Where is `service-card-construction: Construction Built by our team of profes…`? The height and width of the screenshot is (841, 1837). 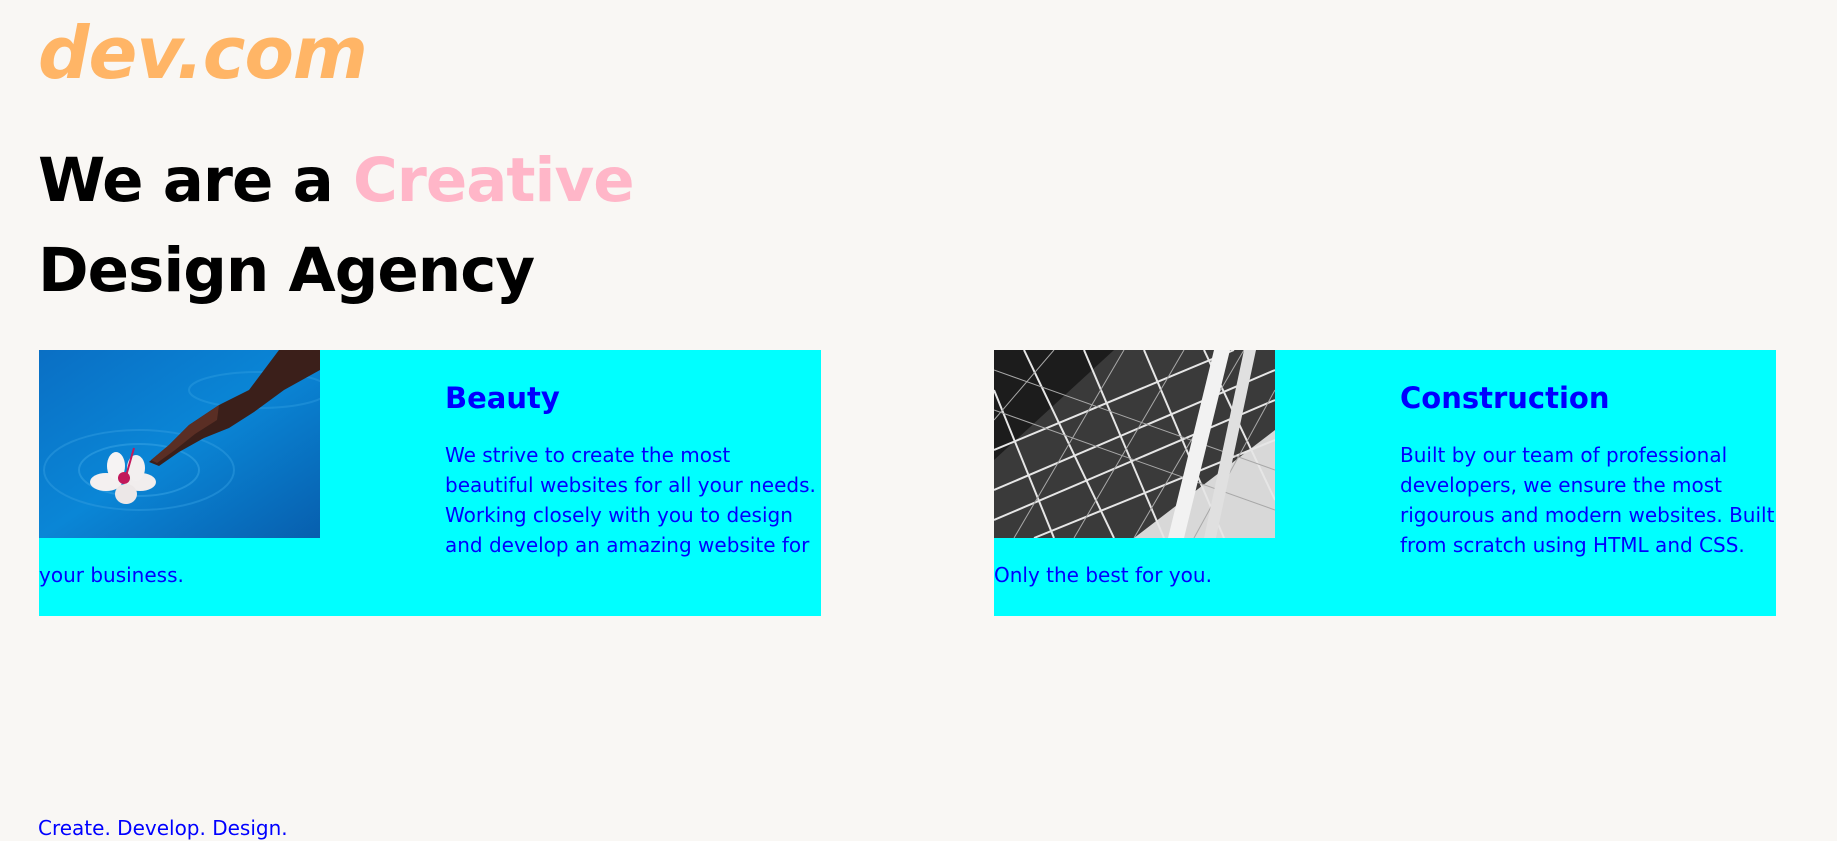
service-card-construction: Construction Built by our team of profes… is located at coordinates (1385, 483).